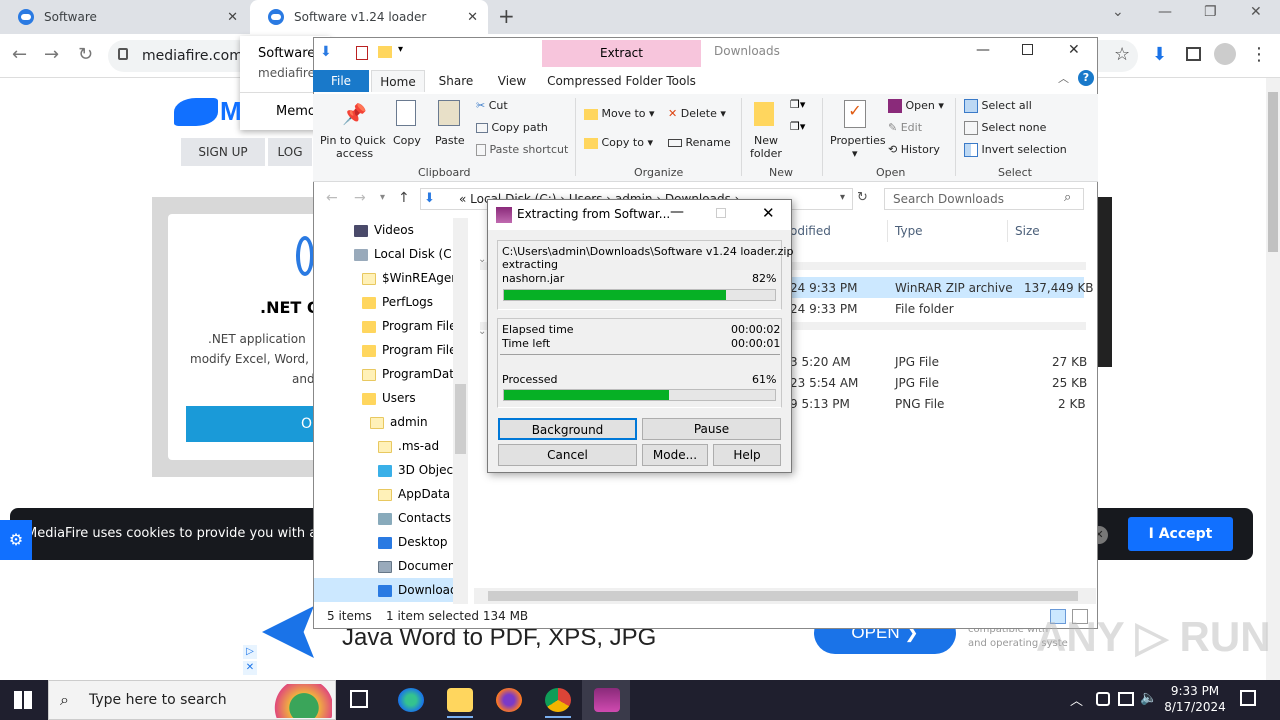 This screenshot has width=1280, height=720. Describe the element at coordinates (413, 278) in the screenshot. I see `tree-item-winreagent: $WinREAgent` at that location.